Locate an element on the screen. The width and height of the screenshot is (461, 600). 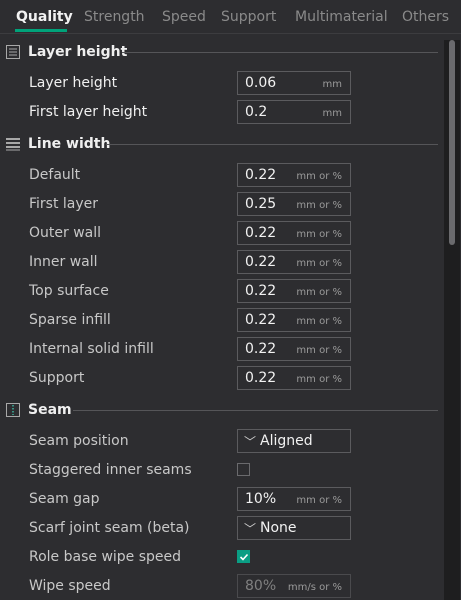
line-width-outer-wall-label: Outer wall is located at coordinates (65, 233).